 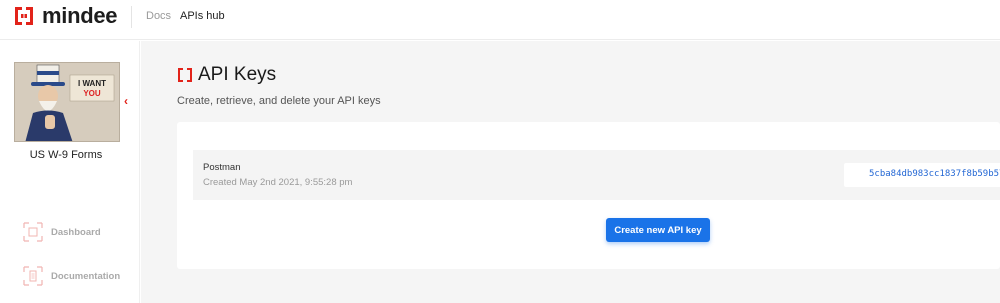 What do you see at coordinates (92, 83) in the screenshot?
I see `svg-text: I WANT` at bounding box center [92, 83].